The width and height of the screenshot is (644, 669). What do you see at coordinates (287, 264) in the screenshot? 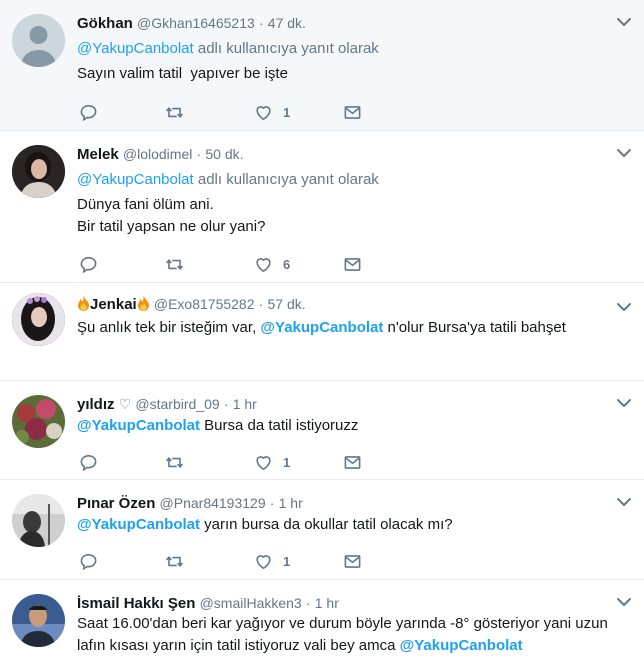
I see `like-count: 6` at bounding box center [287, 264].